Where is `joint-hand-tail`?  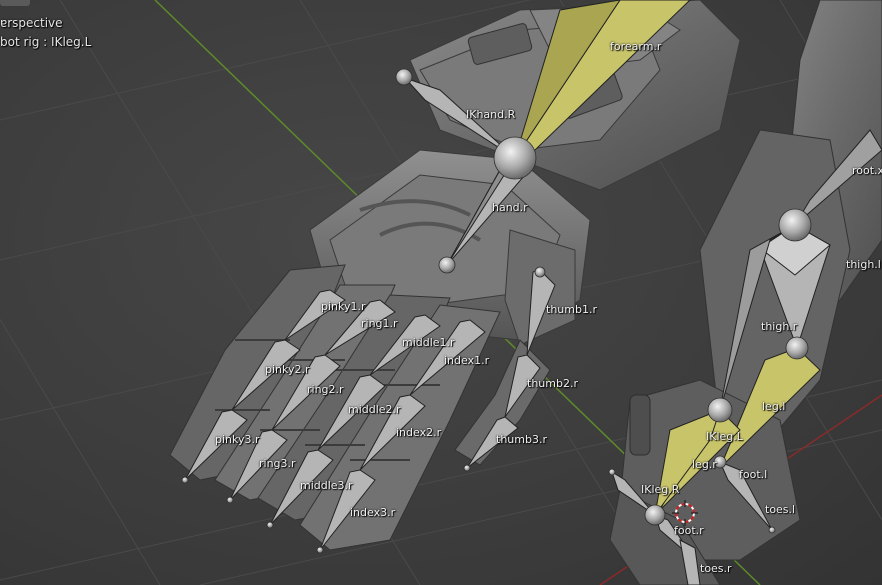
joint-hand-tail is located at coordinates (447, 265).